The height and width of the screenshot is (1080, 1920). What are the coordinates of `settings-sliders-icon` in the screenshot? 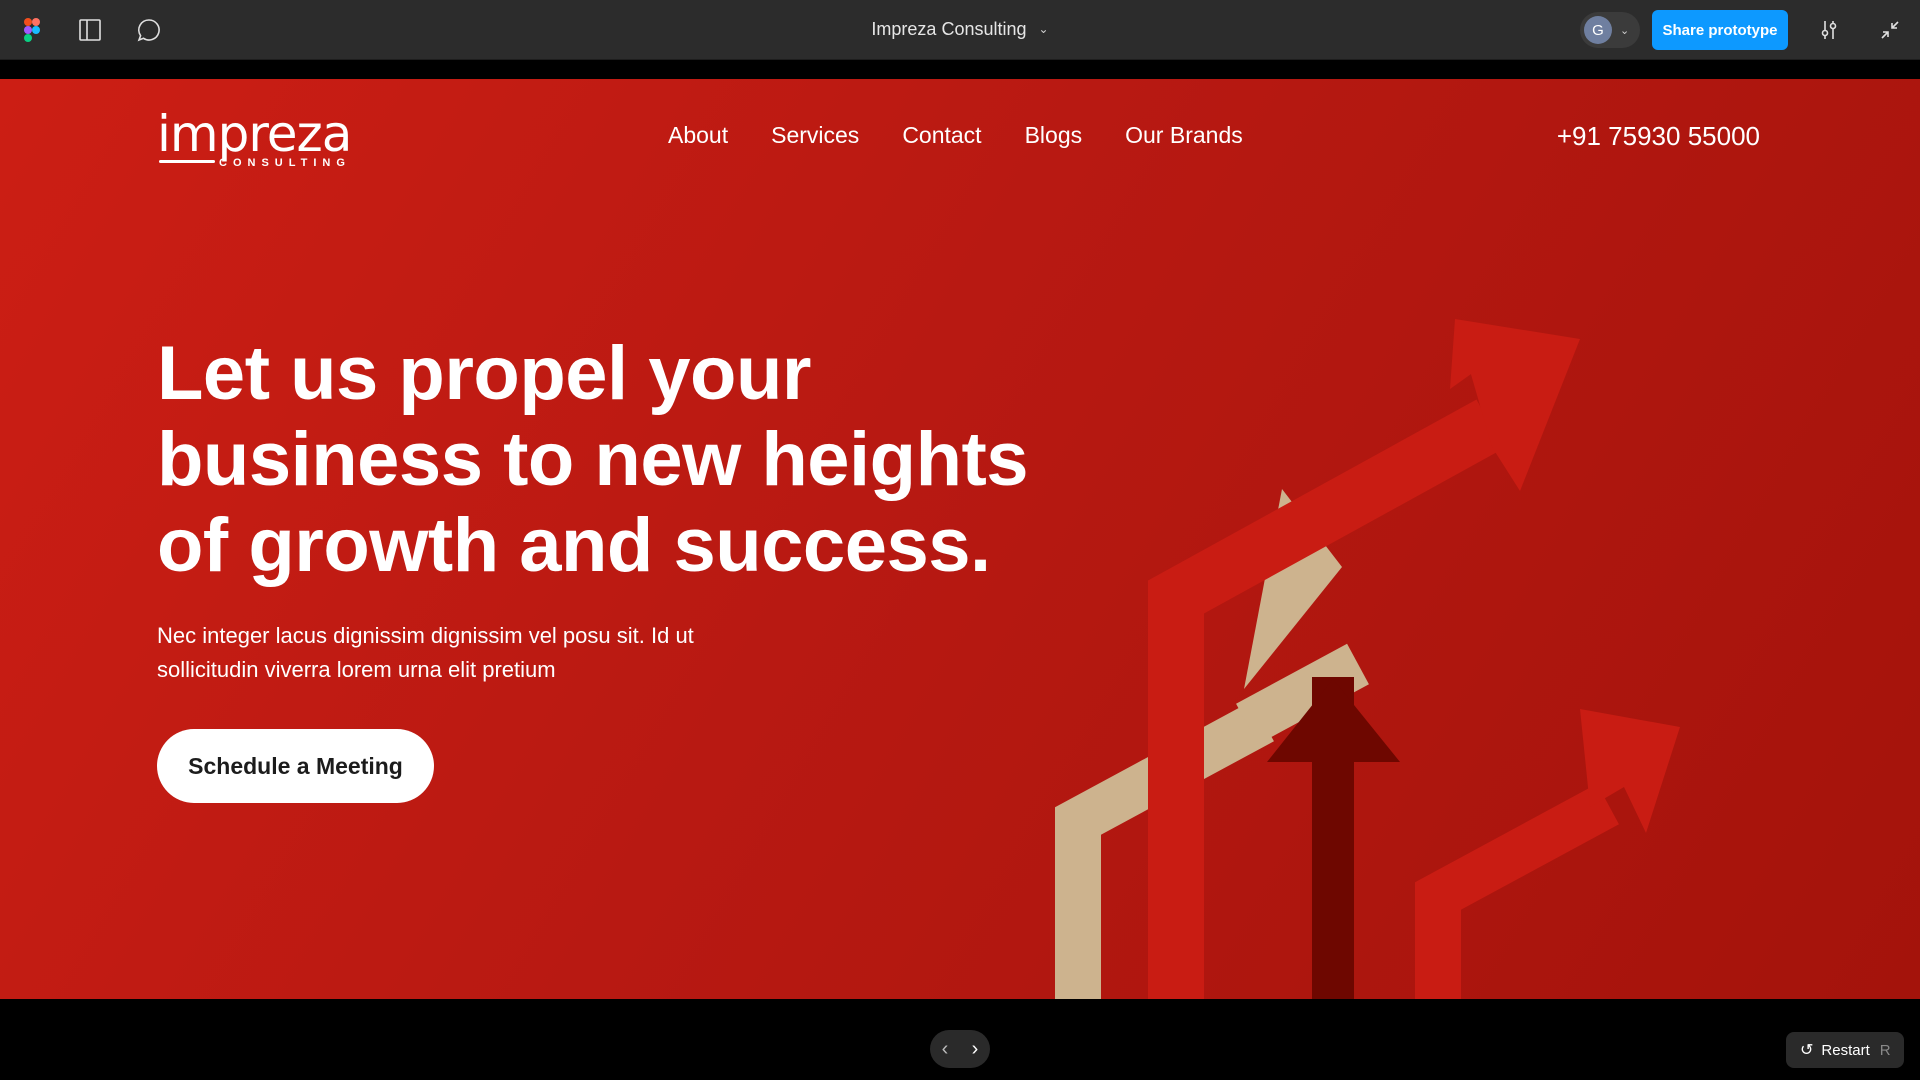 It's located at (1829, 30).